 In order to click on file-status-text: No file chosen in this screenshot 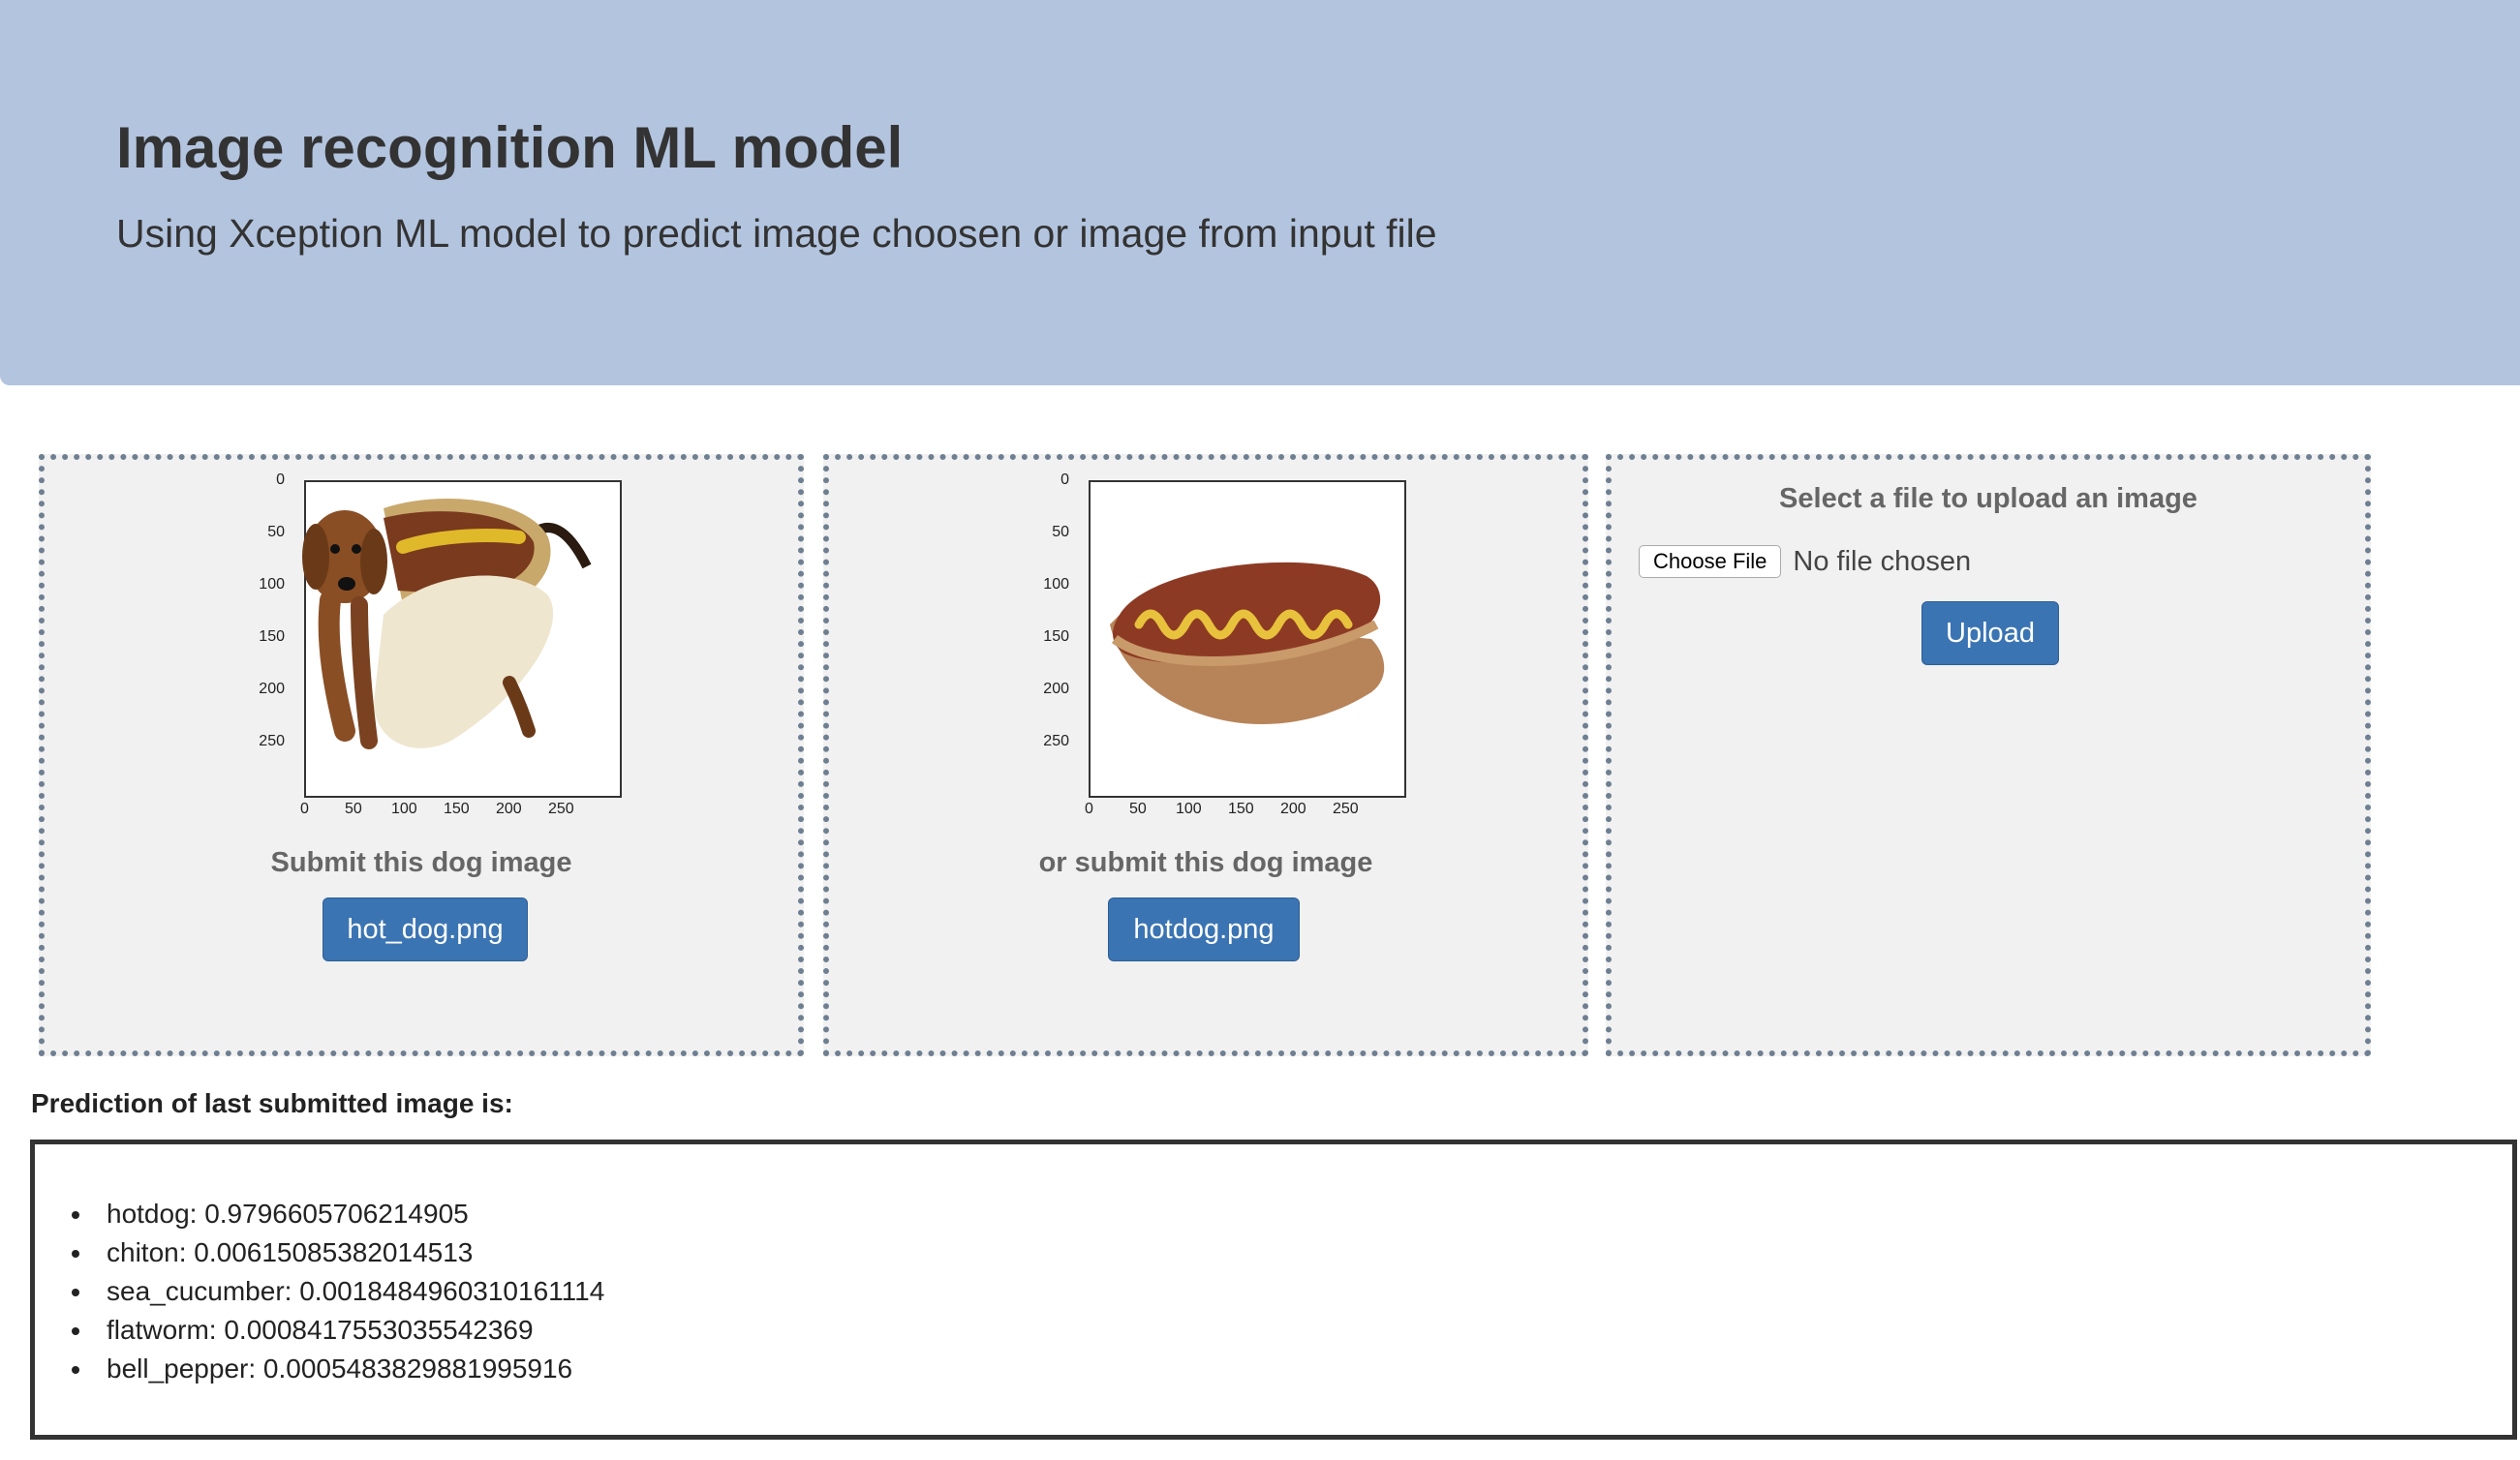, I will do `click(1883, 561)`.